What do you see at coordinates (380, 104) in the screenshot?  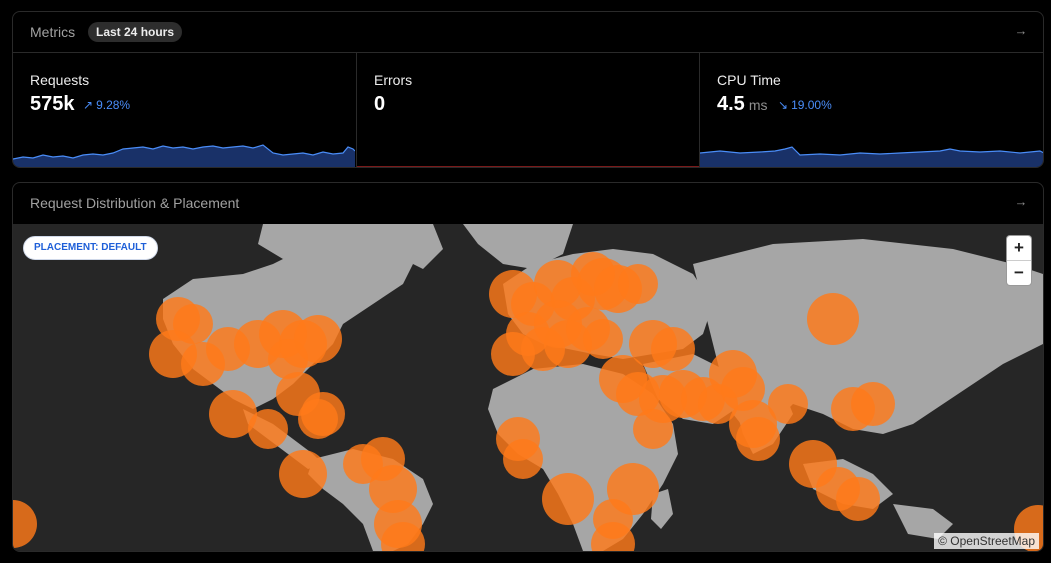 I see `errors-value: 0` at bounding box center [380, 104].